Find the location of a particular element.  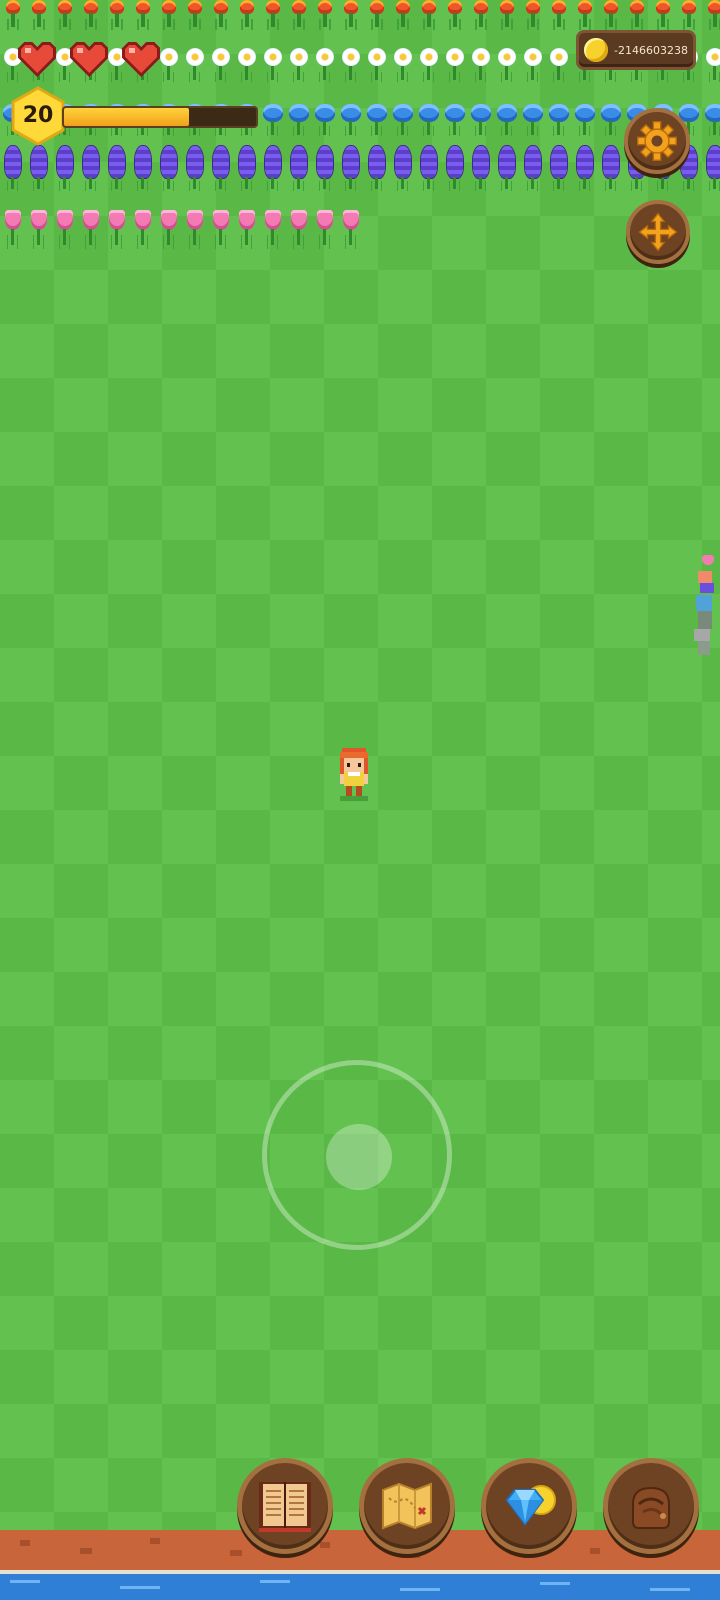

joystick-knob is located at coordinates (359, 1157).